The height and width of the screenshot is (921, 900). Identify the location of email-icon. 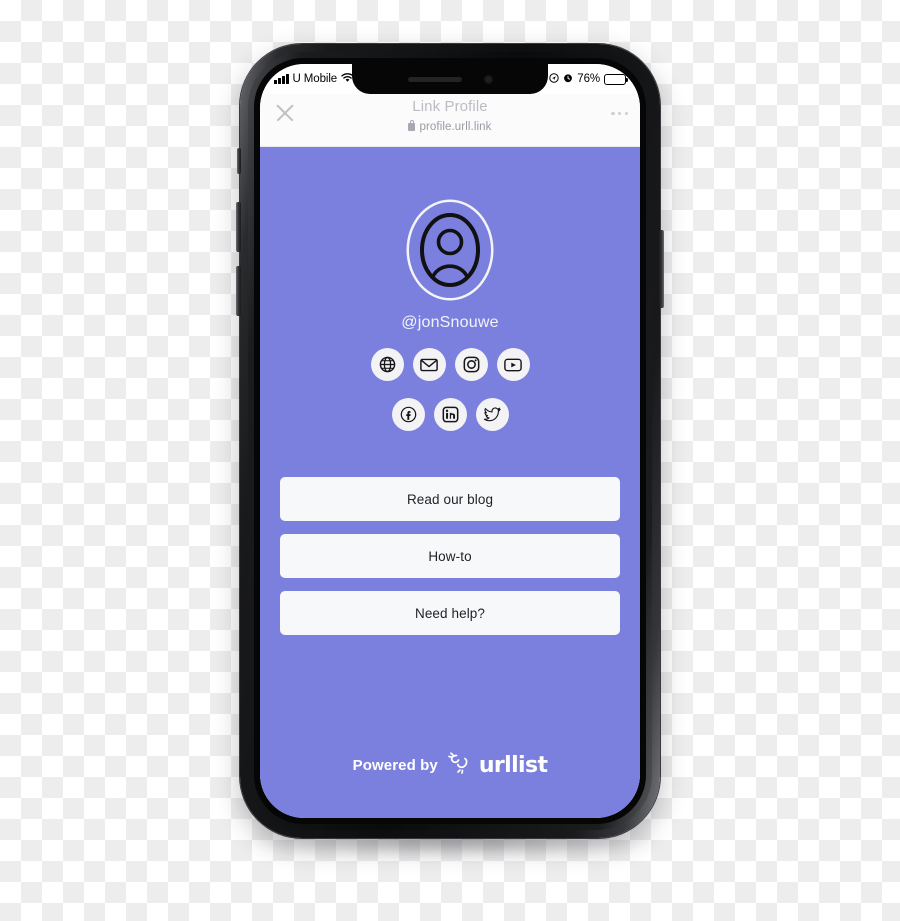
(429, 364).